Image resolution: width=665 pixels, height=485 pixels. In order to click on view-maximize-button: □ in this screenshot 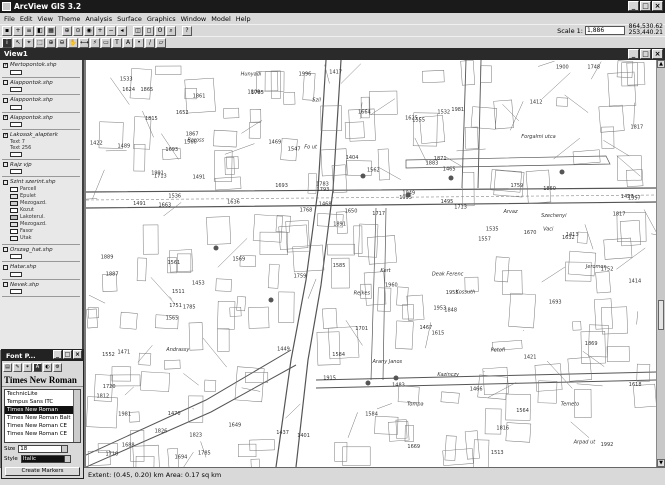, I will do `click(645, 54)`.